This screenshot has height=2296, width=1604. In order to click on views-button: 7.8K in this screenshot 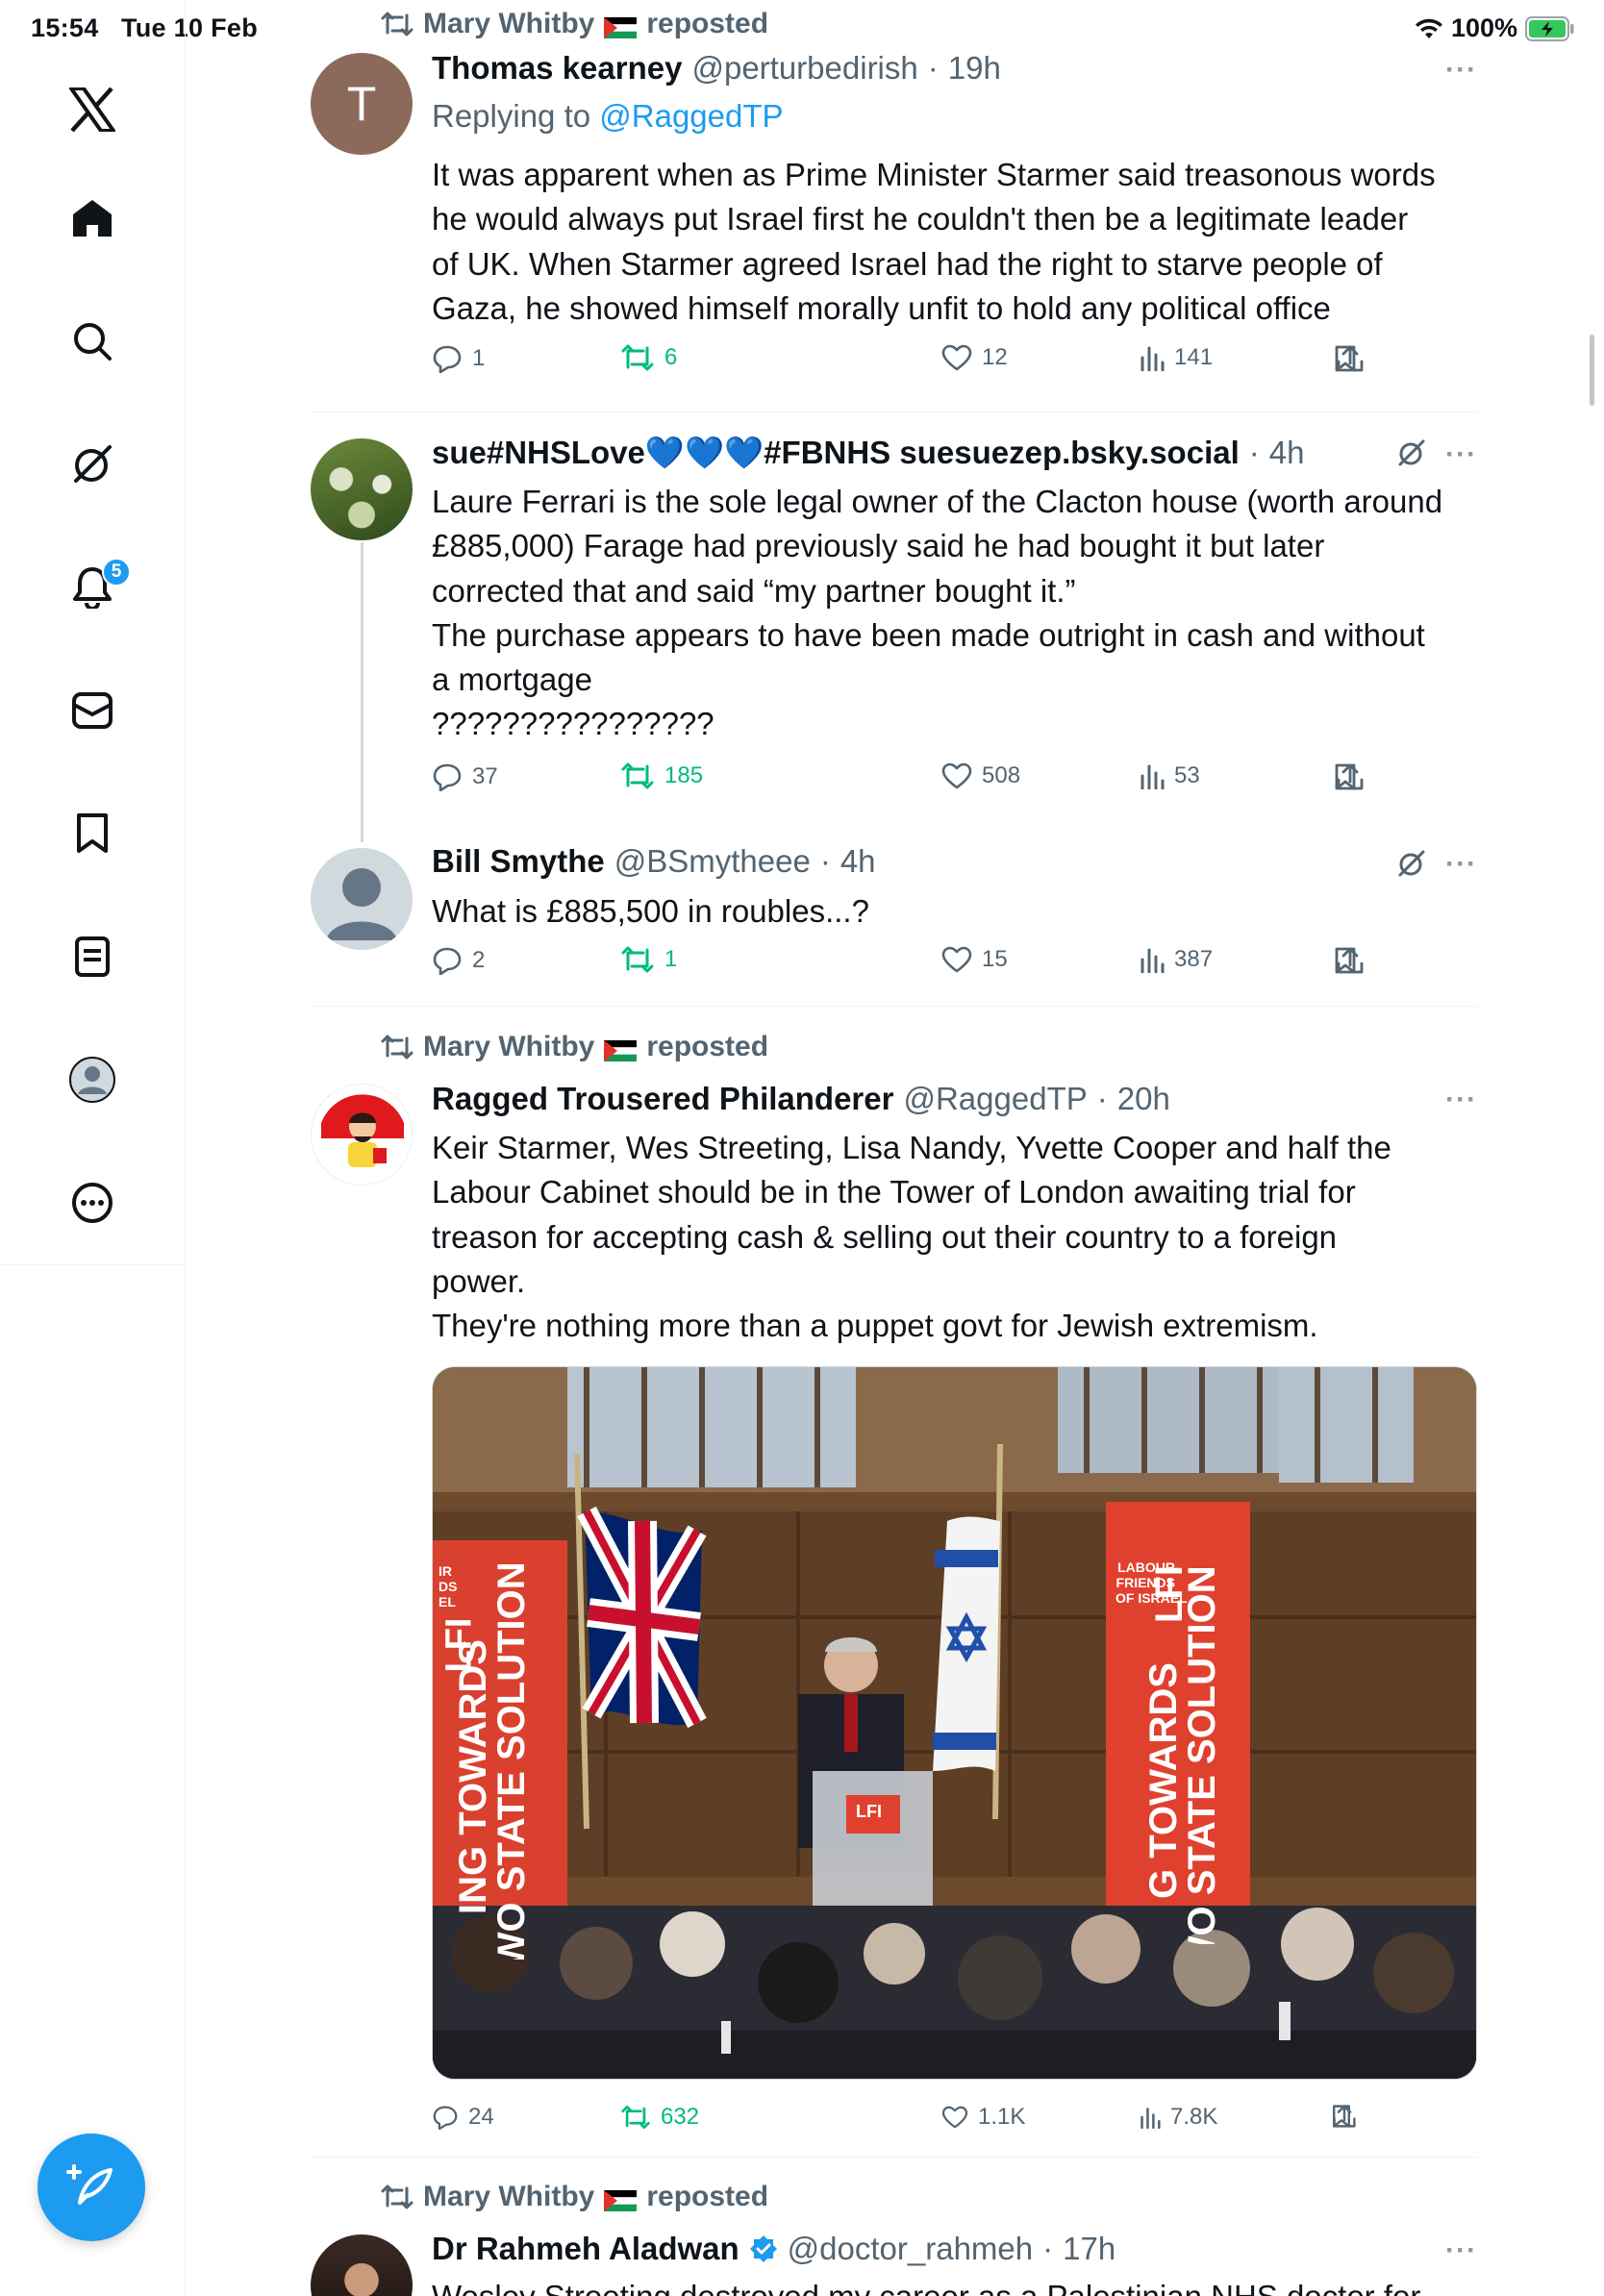, I will do `click(1178, 2117)`.